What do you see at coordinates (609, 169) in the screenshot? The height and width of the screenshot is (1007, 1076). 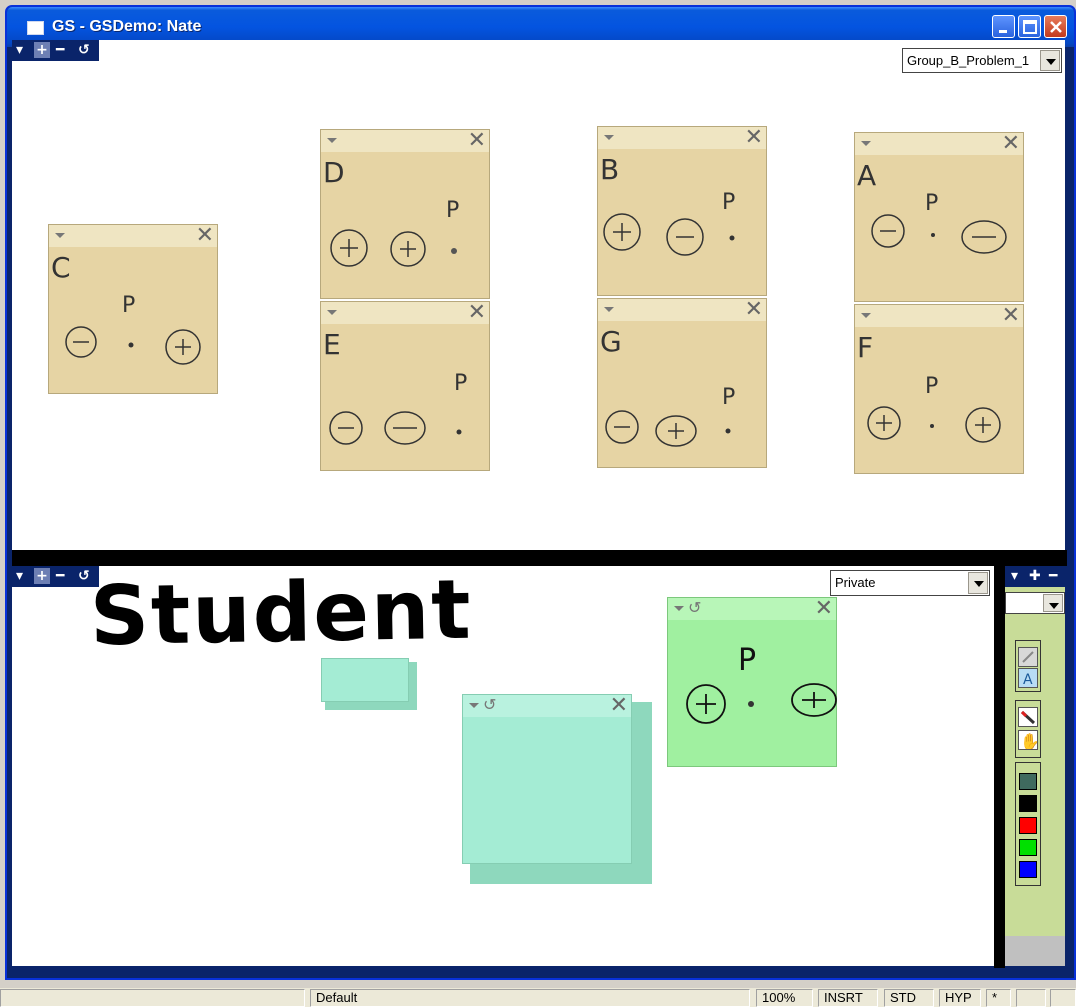 I see `note-letter: B` at bounding box center [609, 169].